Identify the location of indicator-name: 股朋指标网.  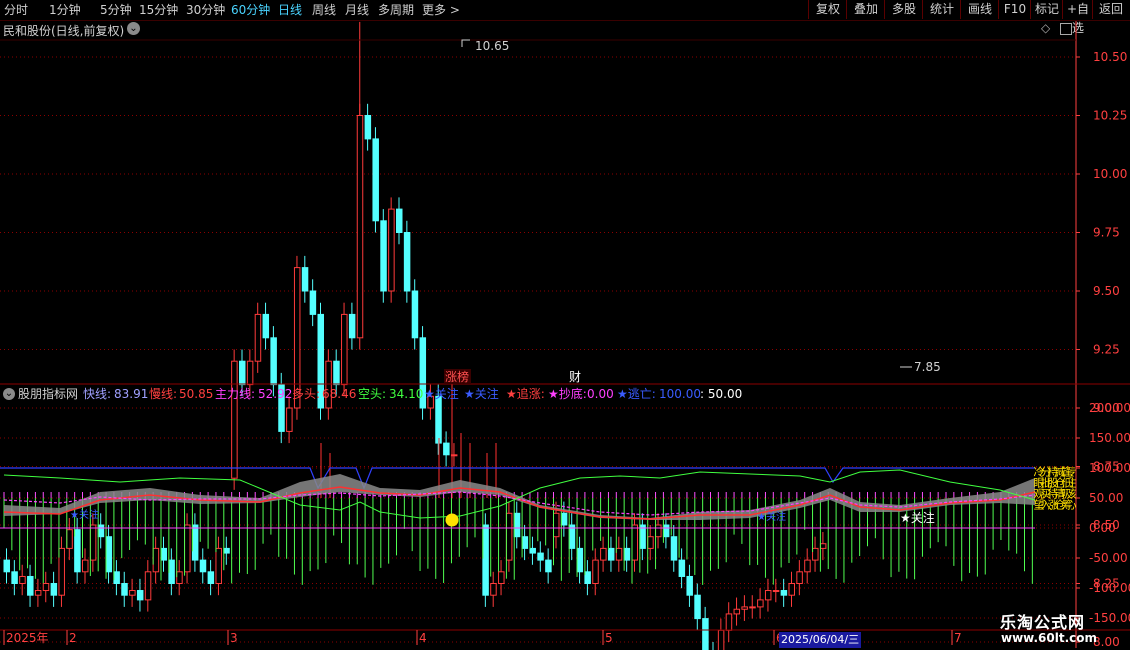
(48, 394).